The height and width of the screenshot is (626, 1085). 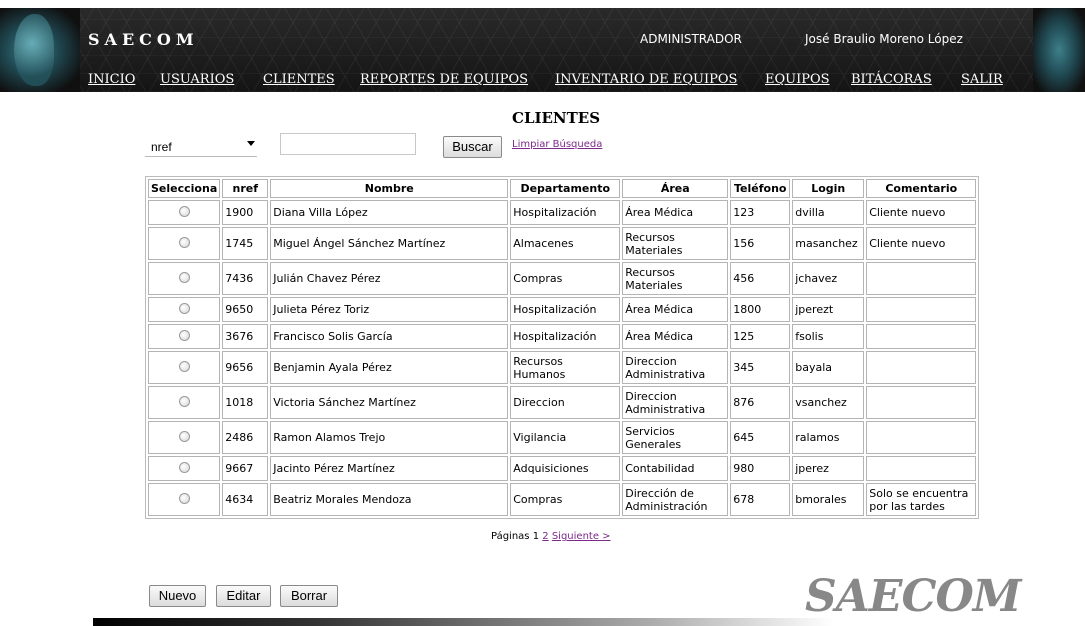 What do you see at coordinates (299, 79) in the screenshot?
I see `nav-clientes: CLIENTES` at bounding box center [299, 79].